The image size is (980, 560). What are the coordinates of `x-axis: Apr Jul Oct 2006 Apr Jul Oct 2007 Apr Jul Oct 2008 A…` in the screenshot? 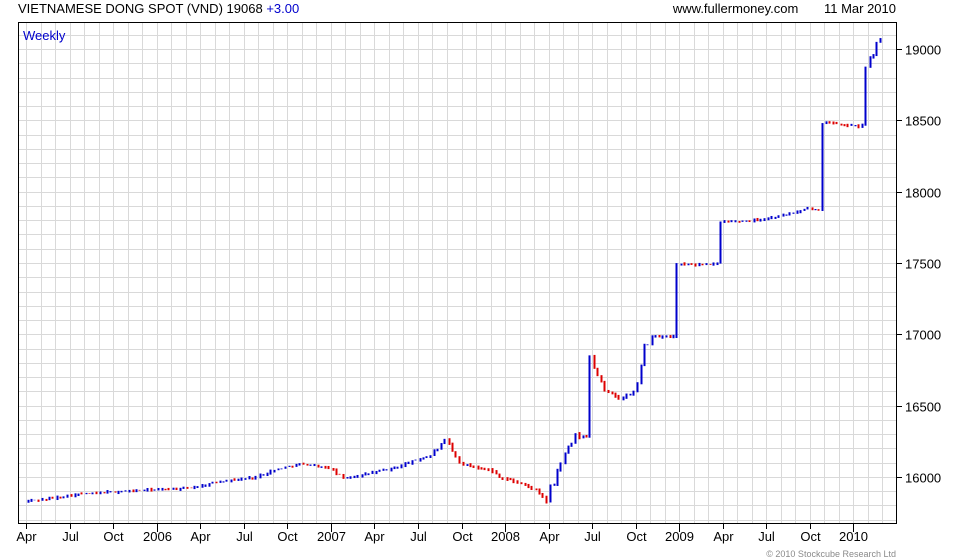 It's located at (442, 534).